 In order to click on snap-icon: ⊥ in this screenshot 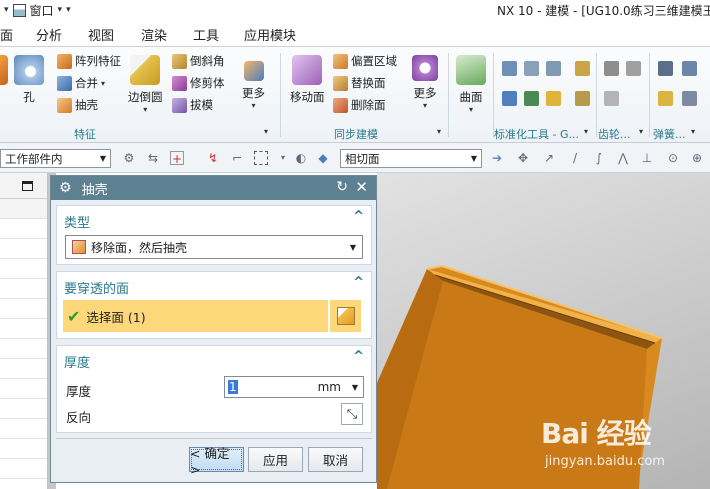, I will do `click(647, 158)`.